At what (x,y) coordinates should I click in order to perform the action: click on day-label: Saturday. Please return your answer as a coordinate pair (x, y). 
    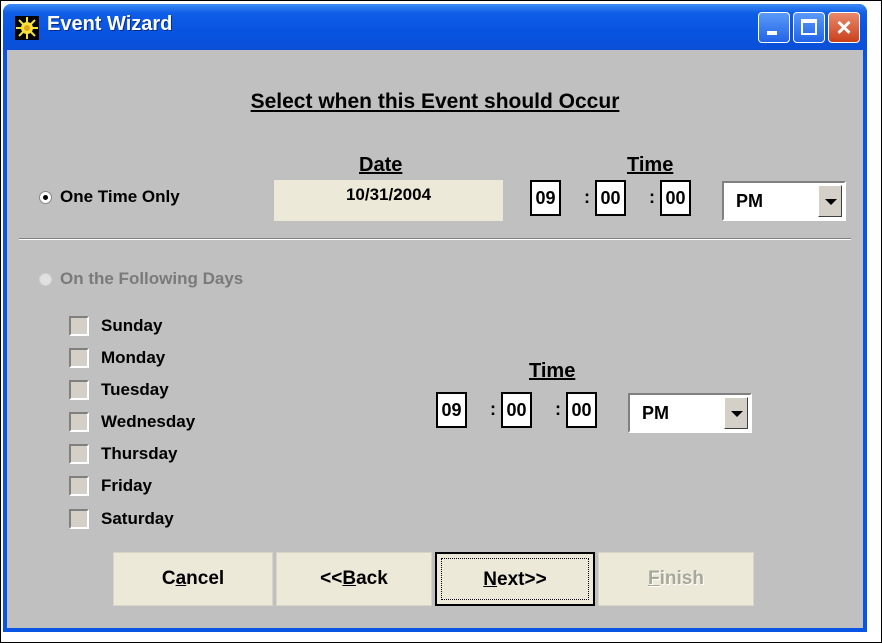
    Looking at the image, I should click on (137, 518).